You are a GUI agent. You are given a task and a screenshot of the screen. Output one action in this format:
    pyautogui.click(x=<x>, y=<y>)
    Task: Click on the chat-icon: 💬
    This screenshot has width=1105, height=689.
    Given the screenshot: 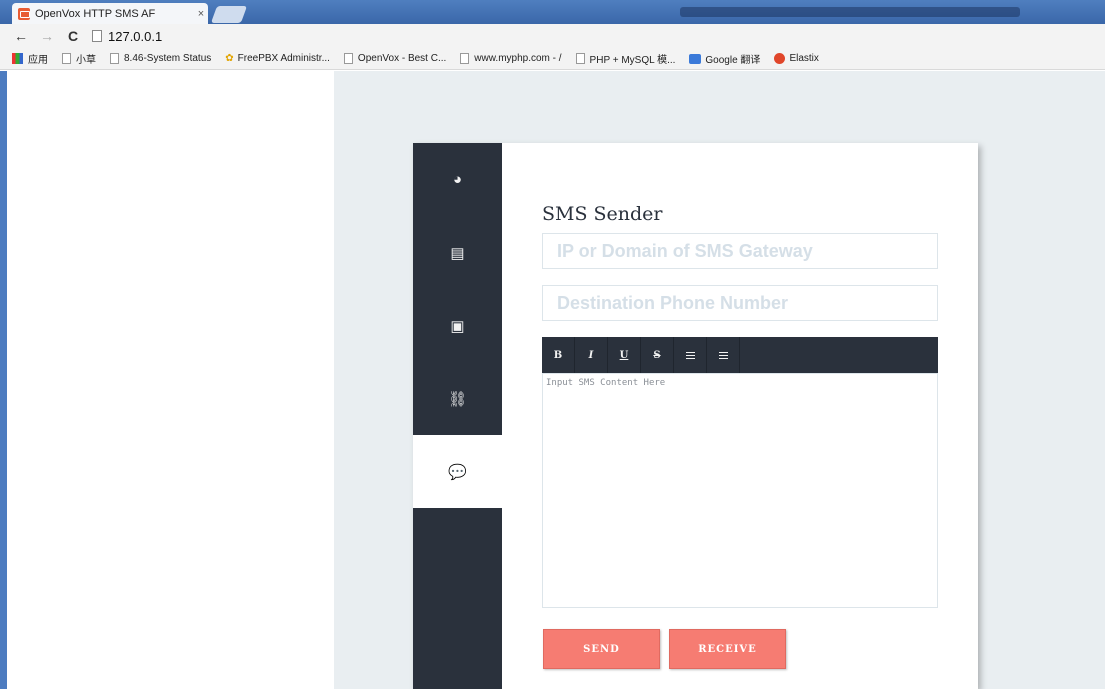 What is the action you would take?
    pyautogui.click(x=457, y=472)
    